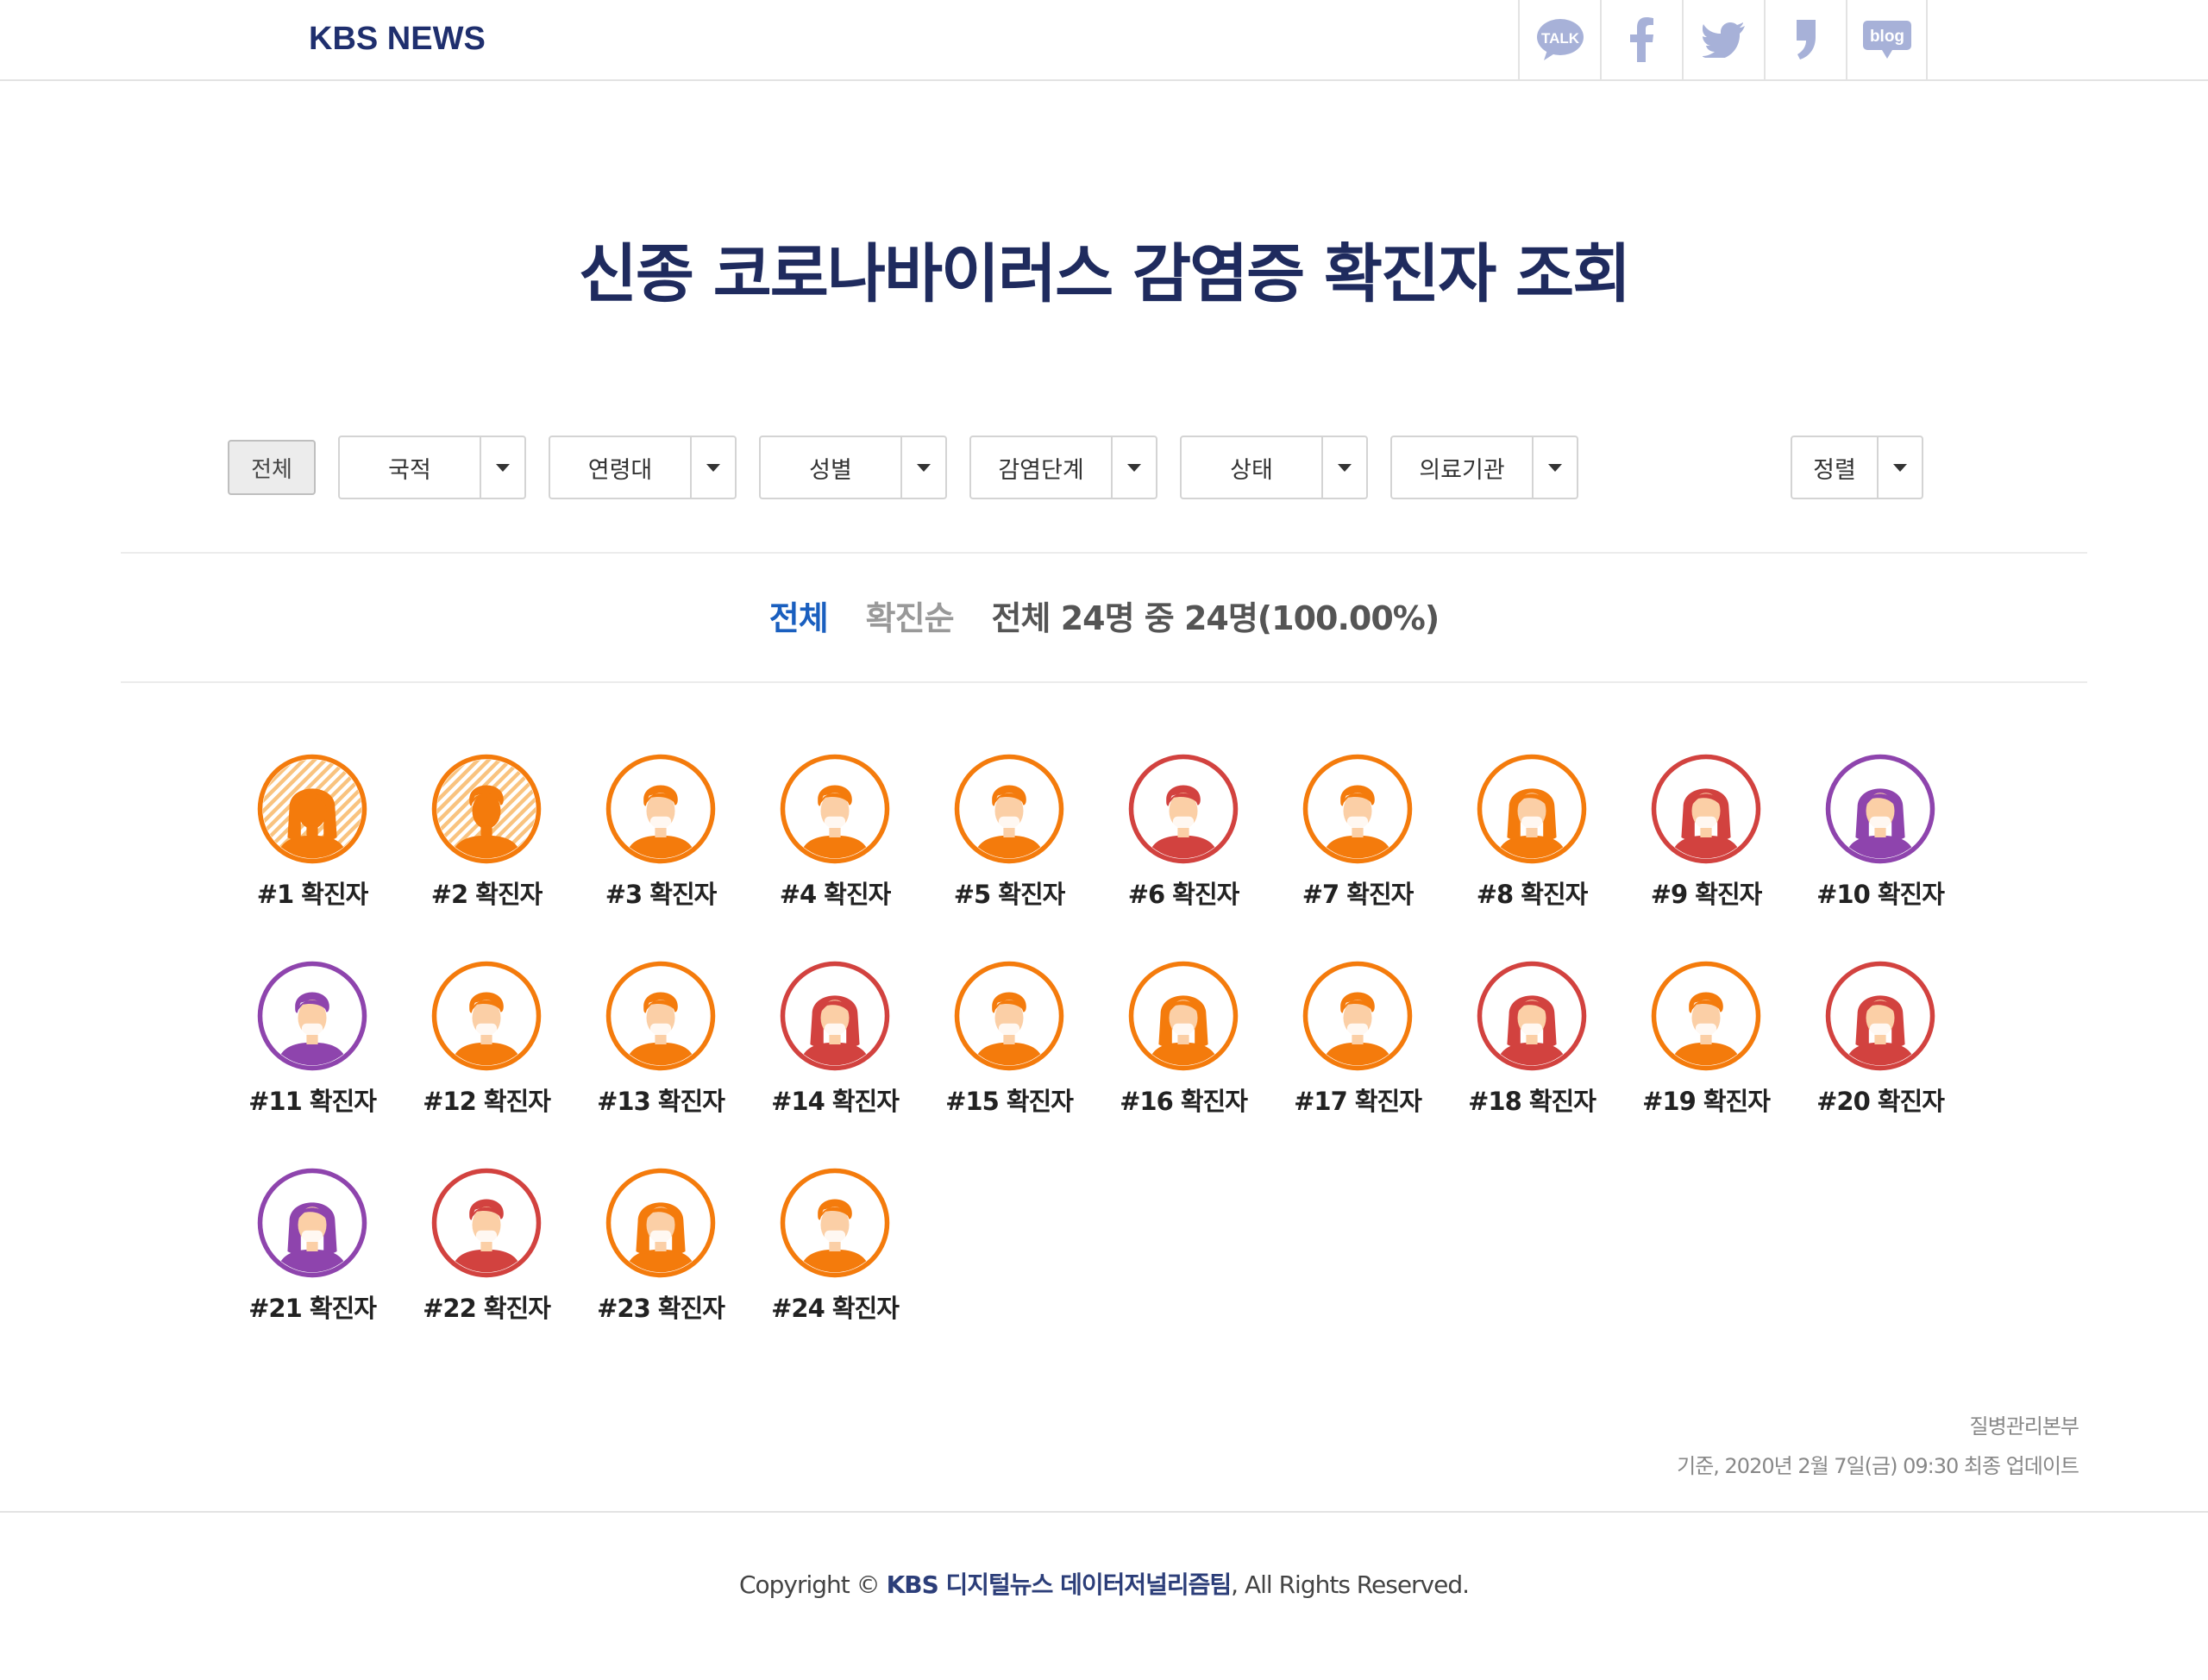 The height and width of the screenshot is (1680, 2208). Describe the element at coordinates (799, 618) in the screenshot. I see `view-mode-label: 전체` at that location.